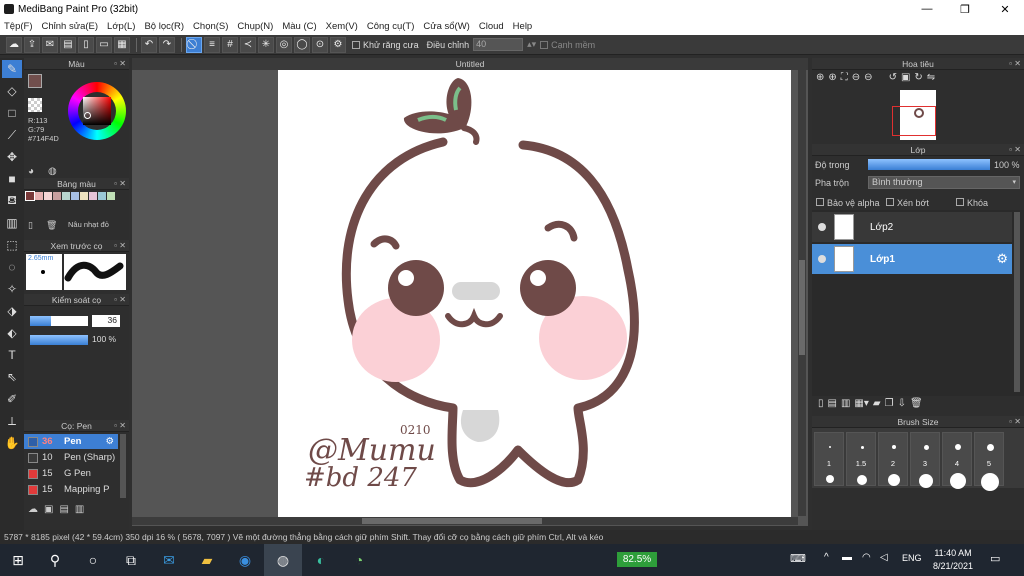 The width and height of the screenshot is (1024, 576). I want to click on clock: 11:40 AM 8/21/2021, so click(953, 560).